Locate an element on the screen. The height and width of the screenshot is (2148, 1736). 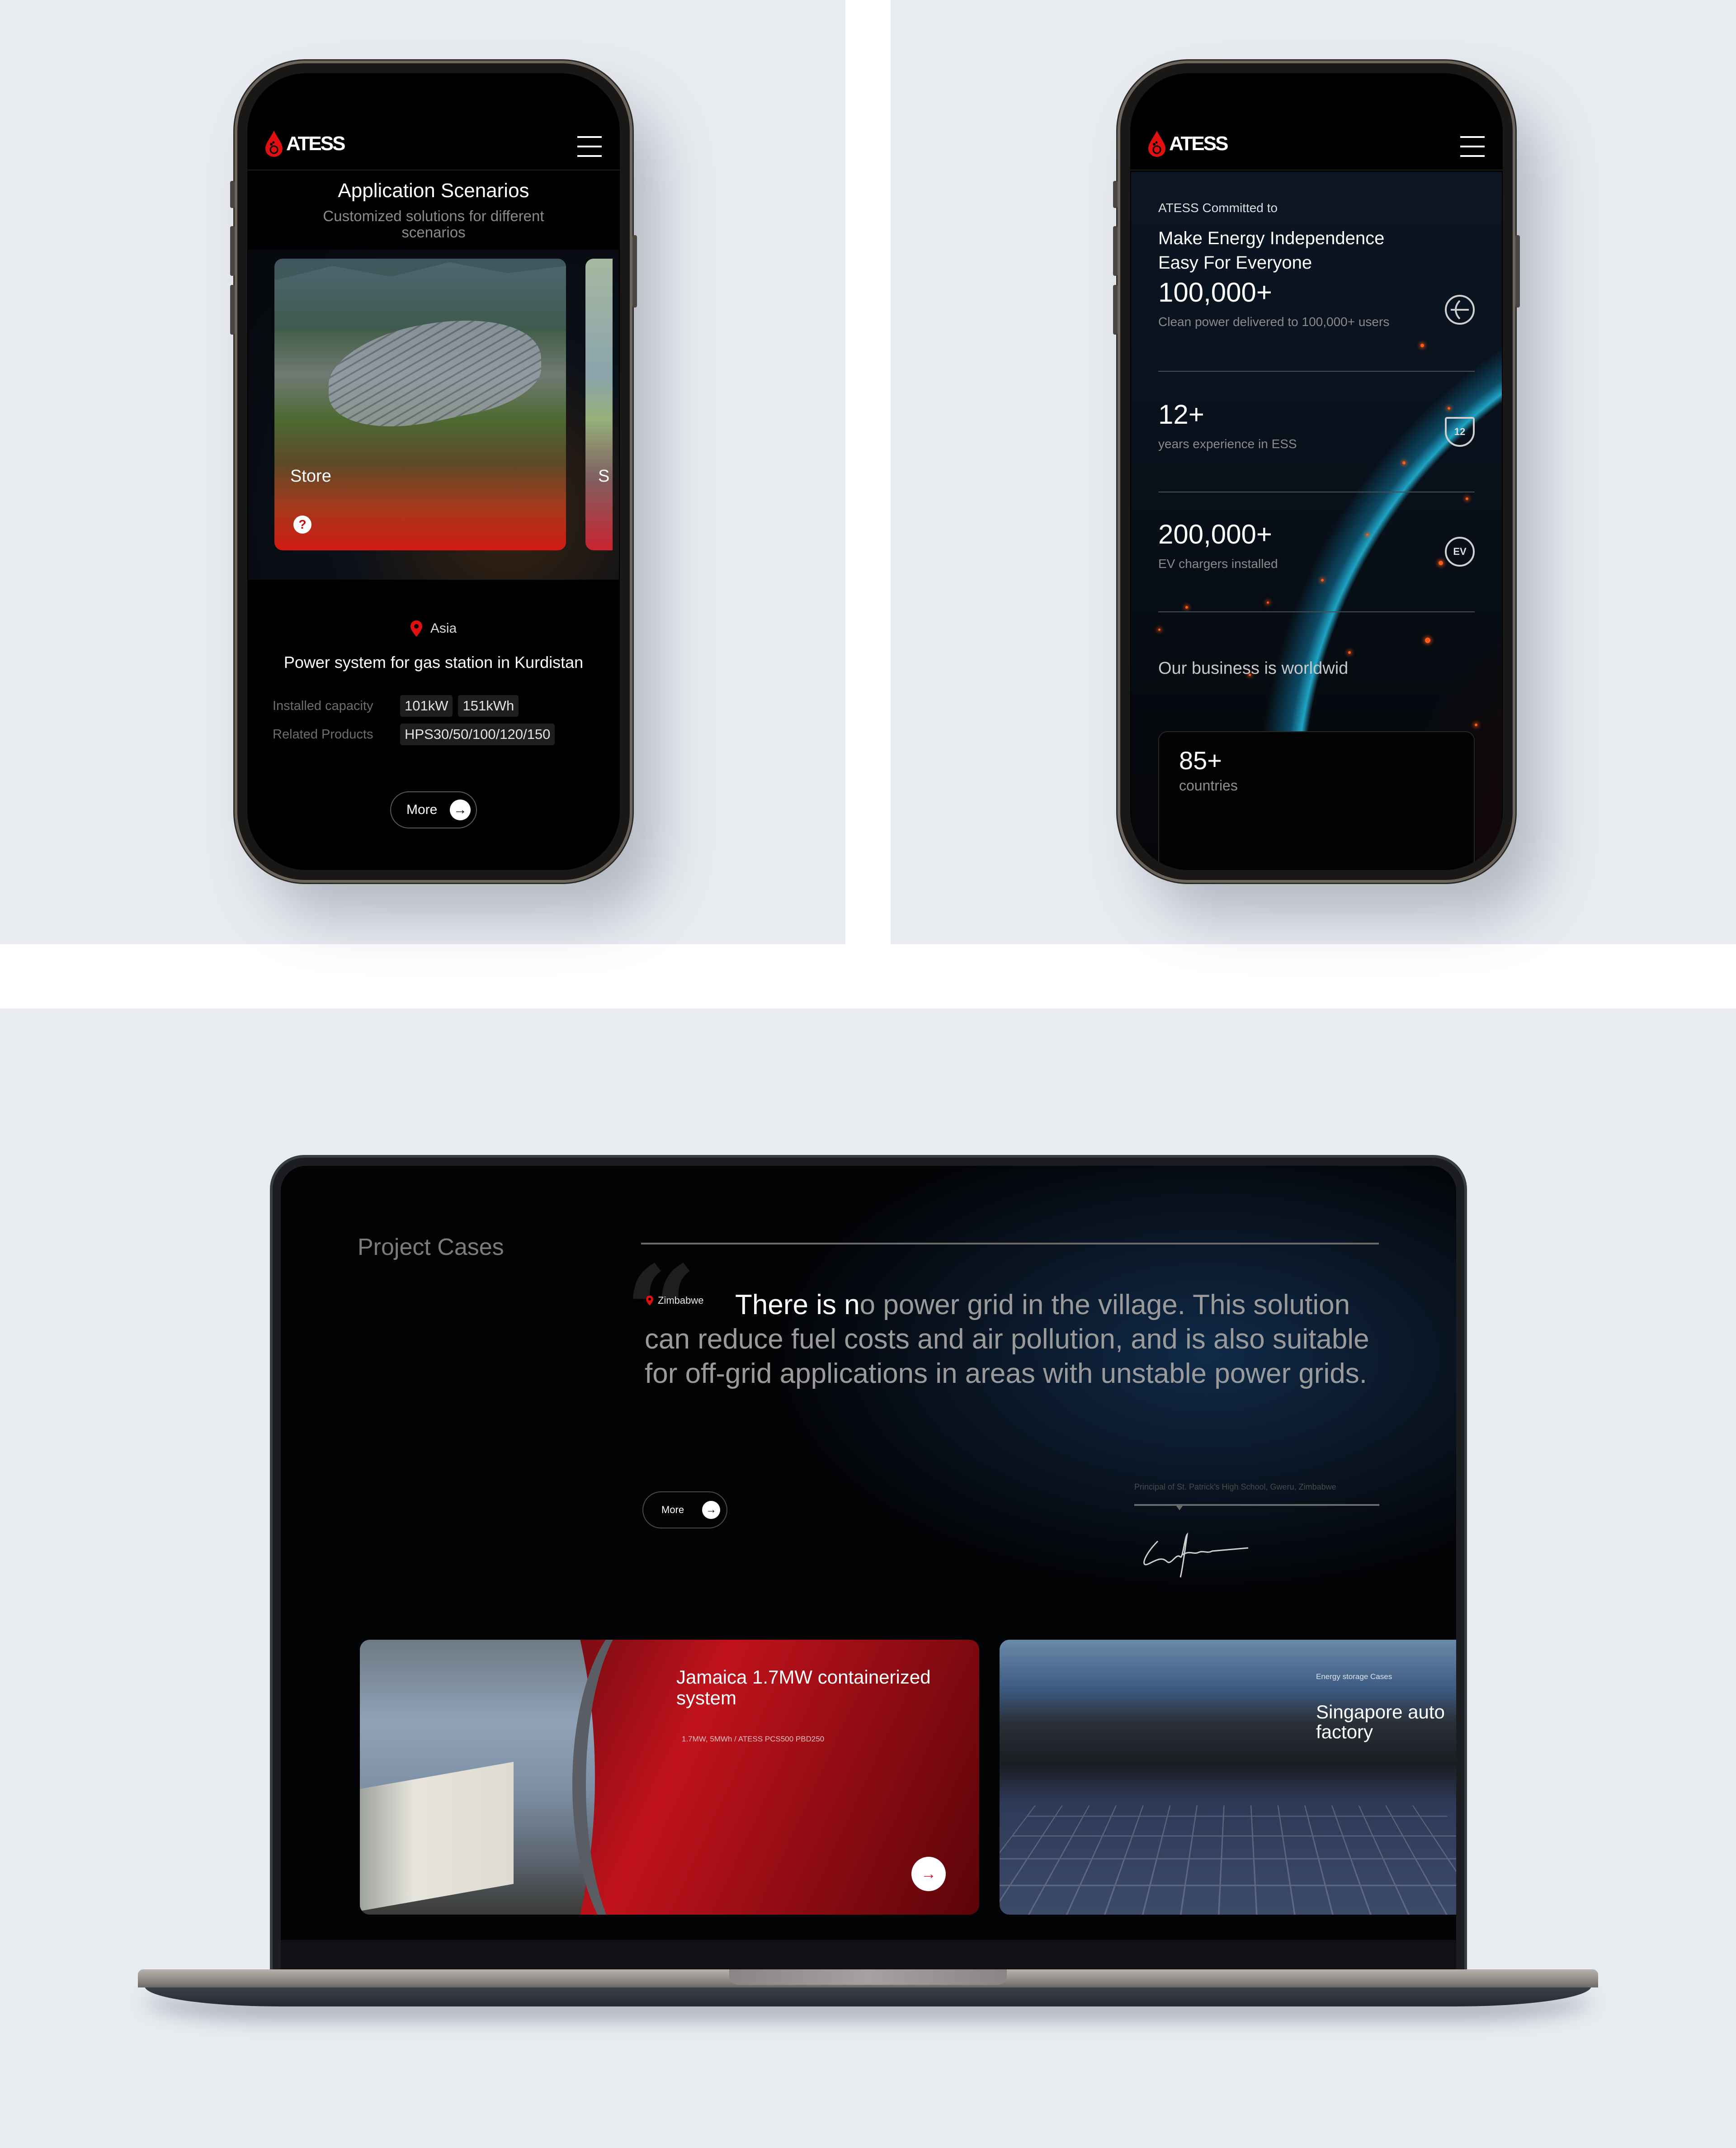
stat-description: years experience in ESS is located at coordinates (1227, 444).